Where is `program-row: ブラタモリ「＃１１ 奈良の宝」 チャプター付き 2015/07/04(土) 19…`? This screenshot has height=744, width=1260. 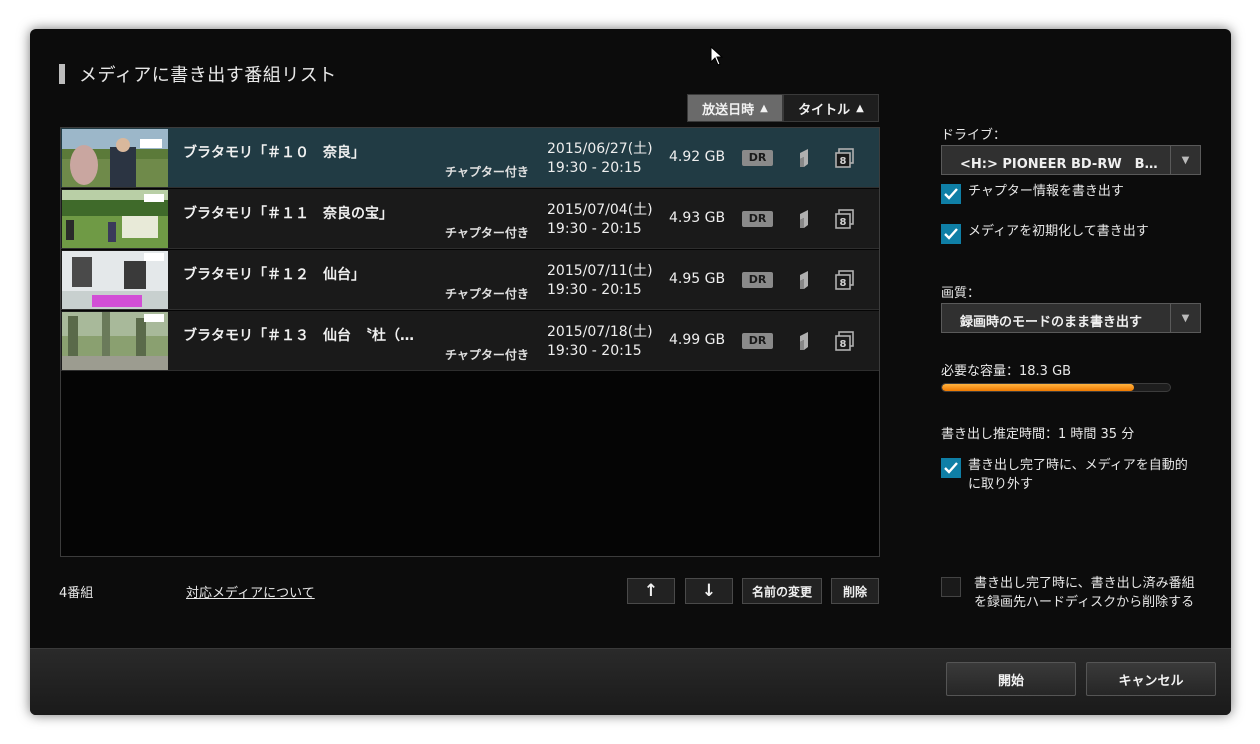
program-row: ブラタモリ「＃１１ 奈良の宝」 チャプター付き 2015/07/04(土) 19… is located at coordinates (470, 219).